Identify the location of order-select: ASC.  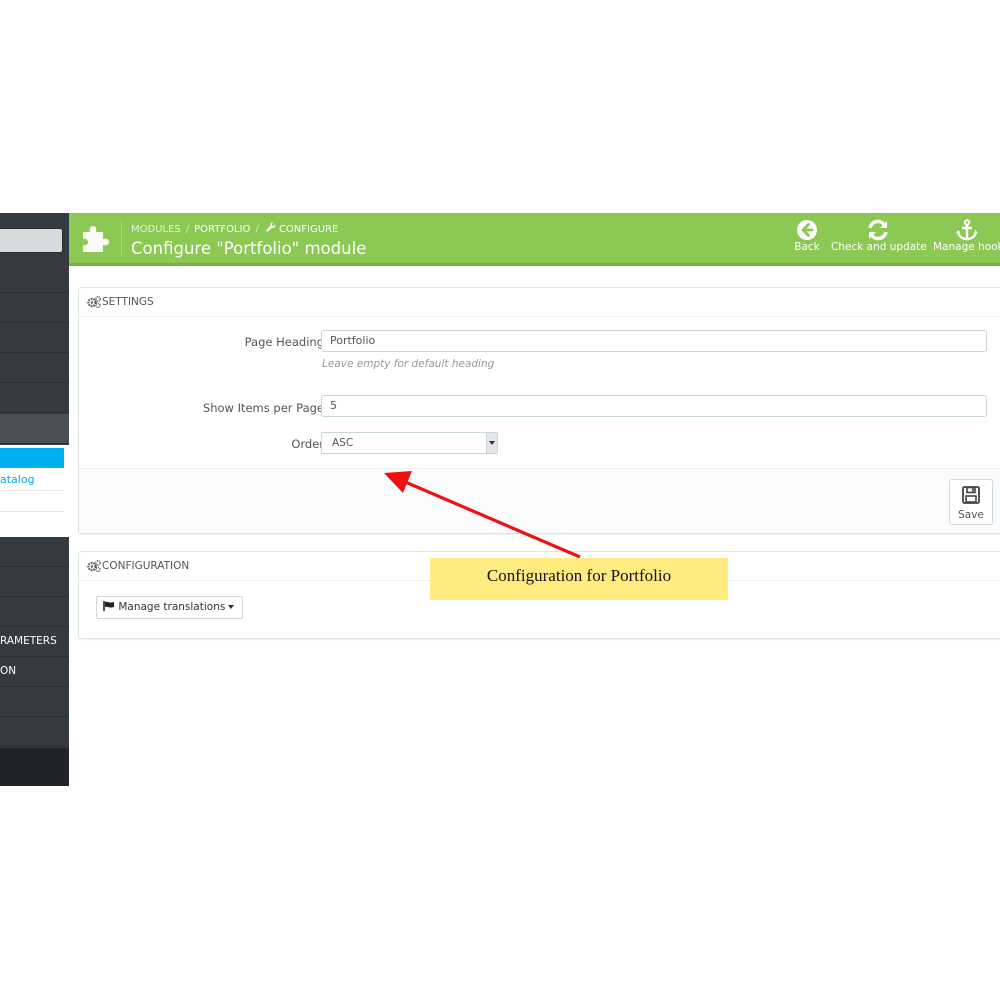
(409, 443).